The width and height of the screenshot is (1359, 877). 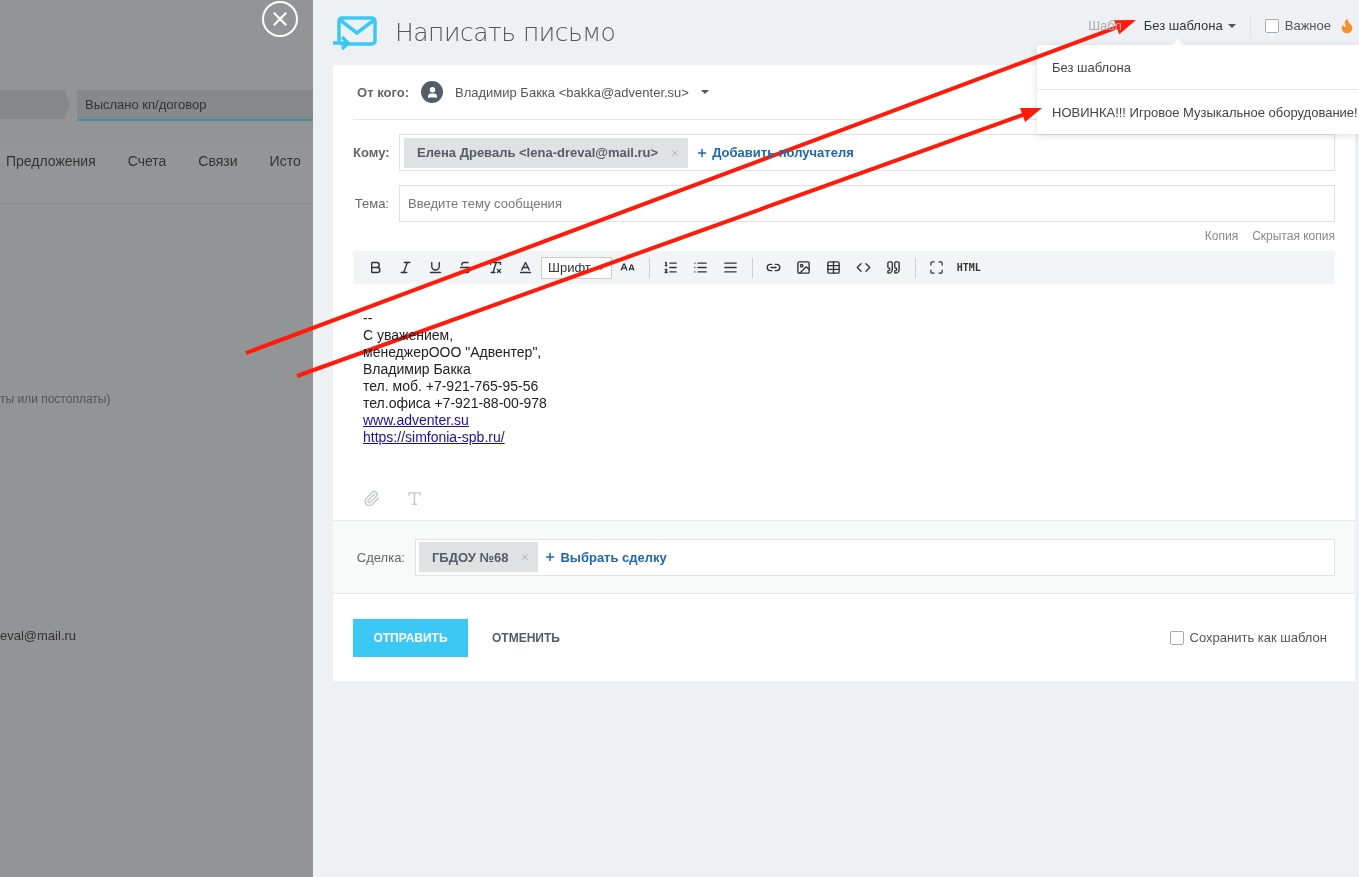 What do you see at coordinates (416, 420) in the screenshot?
I see `signature-link: www.adventer.su` at bounding box center [416, 420].